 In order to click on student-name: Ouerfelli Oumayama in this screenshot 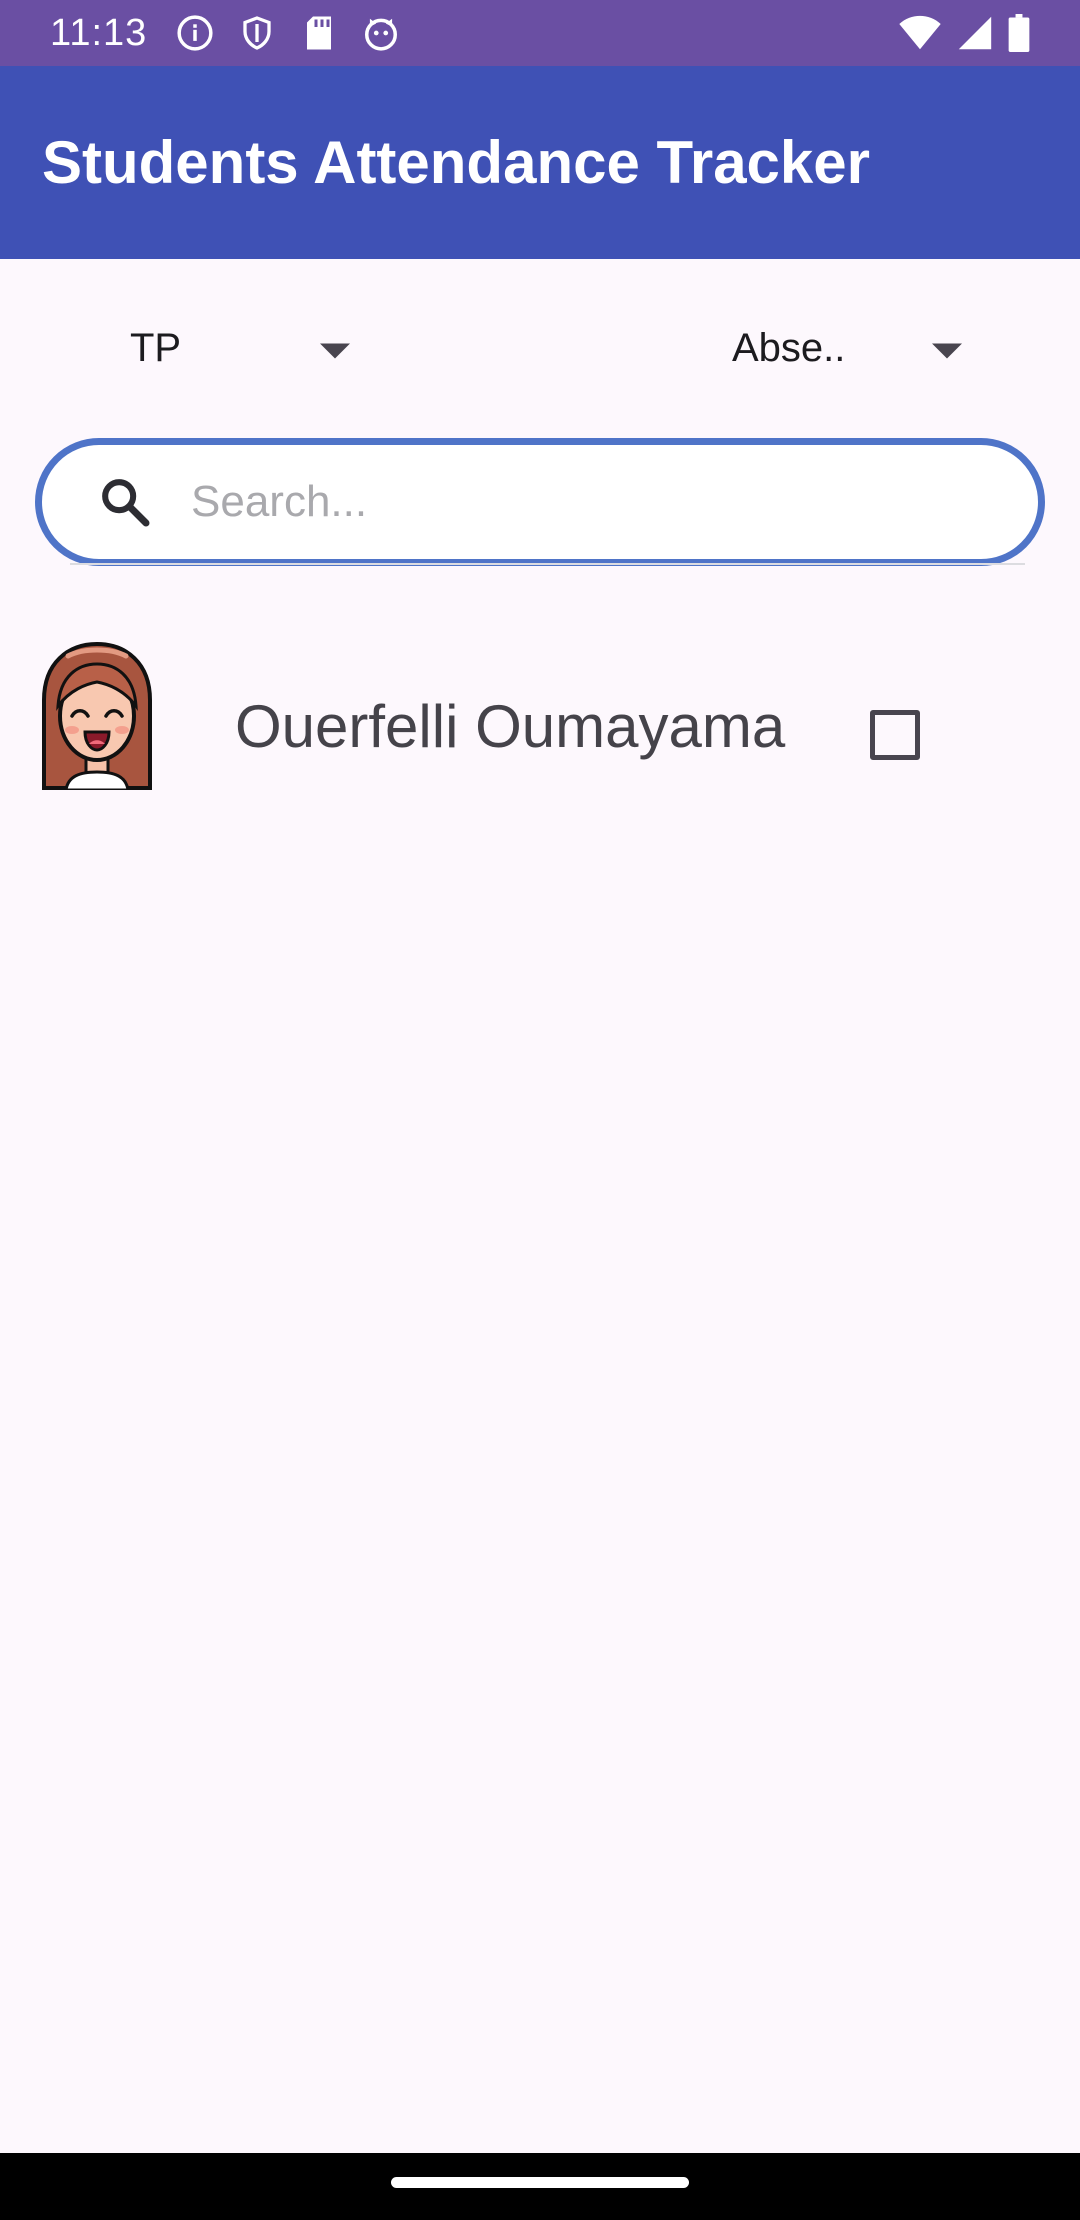, I will do `click(510, 726)`.